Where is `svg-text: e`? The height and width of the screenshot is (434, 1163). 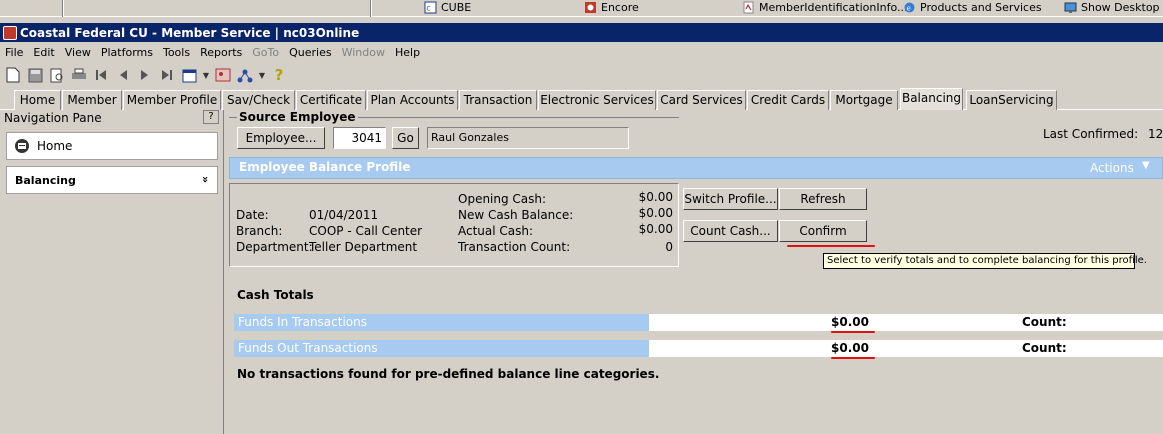 svg-text: e is located at coordinates (909, 9).